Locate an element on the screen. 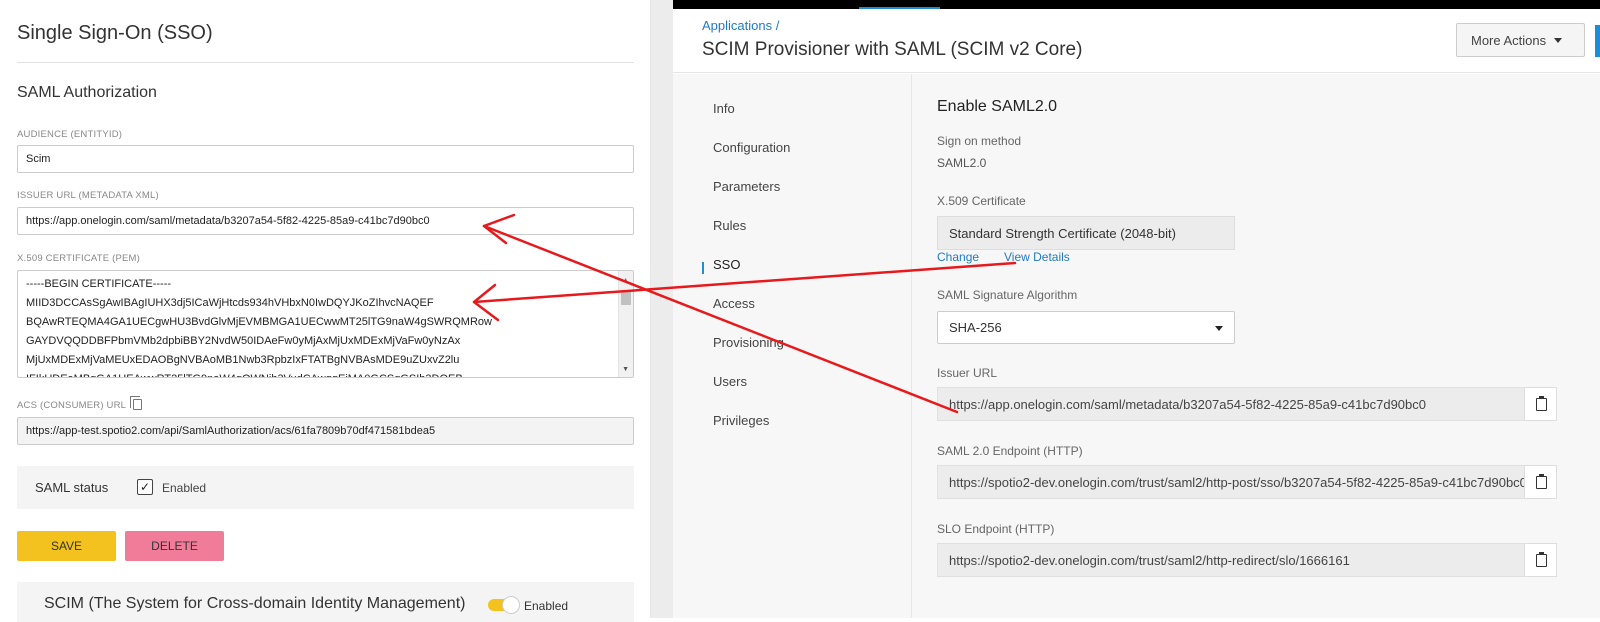  certificate-label: X.509 Certificate is located at coordinates (981, 201).